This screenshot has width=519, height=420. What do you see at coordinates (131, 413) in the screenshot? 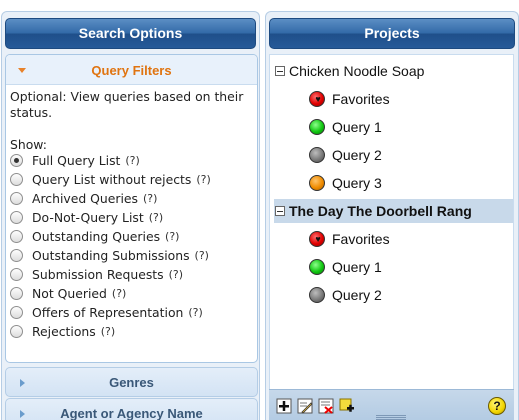
I see `agent-or-agency-title: Agent or Agency Name` at bounding box center [131, 413].